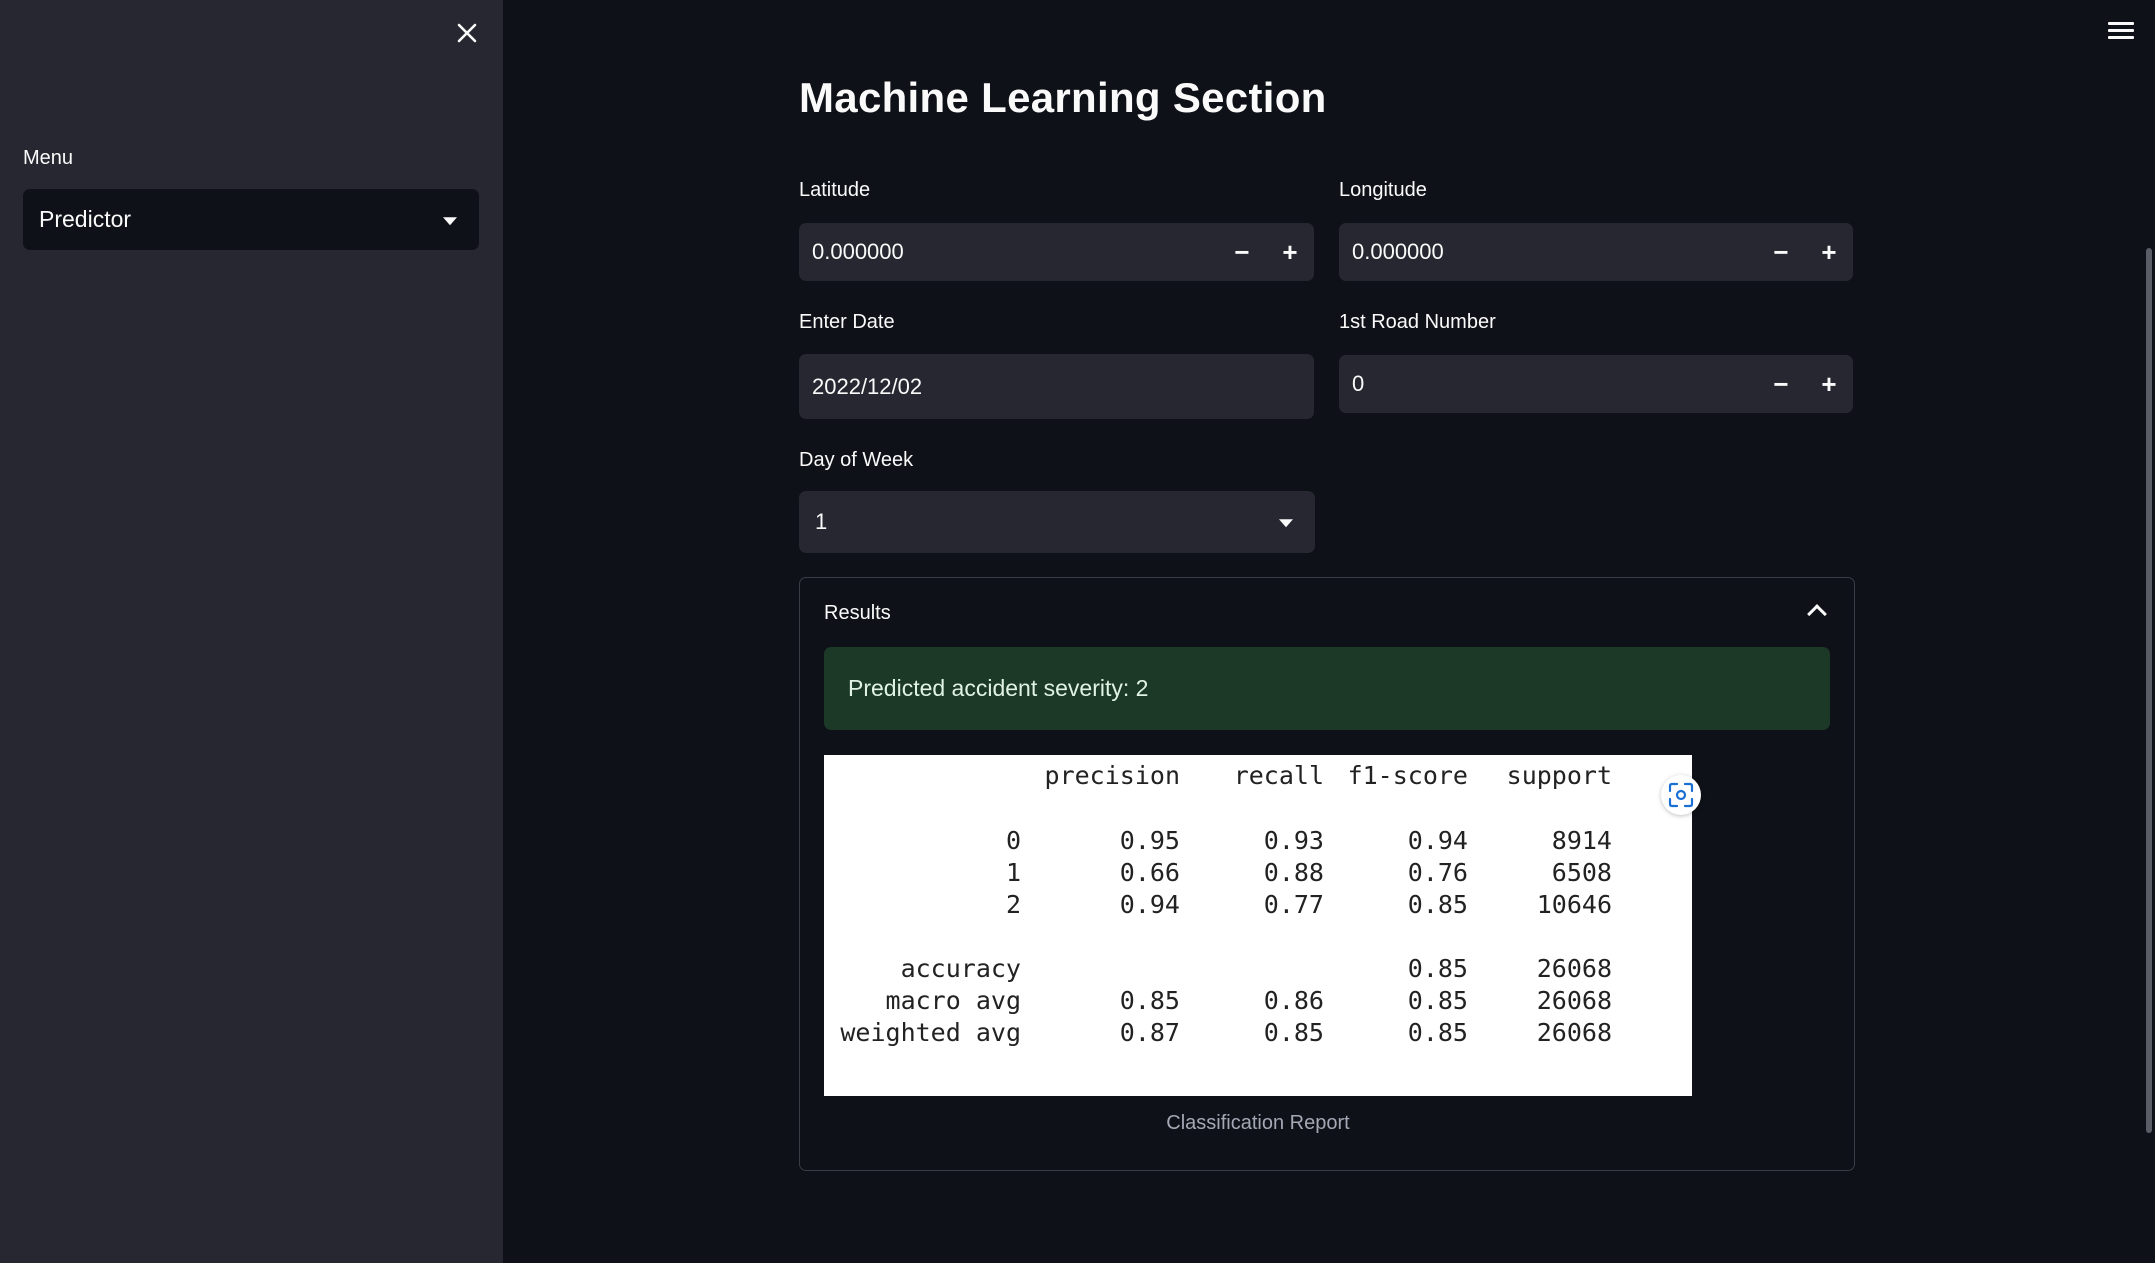 This screenshot has height=1263, width=2155. Describe the element at coordinates (85, 219) in the screenshot. I see `menu-select-value: Predictor` at that location.